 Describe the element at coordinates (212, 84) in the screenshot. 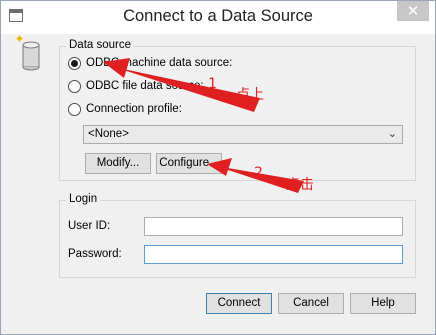

I see `annotation-number-1: 1` at that location.